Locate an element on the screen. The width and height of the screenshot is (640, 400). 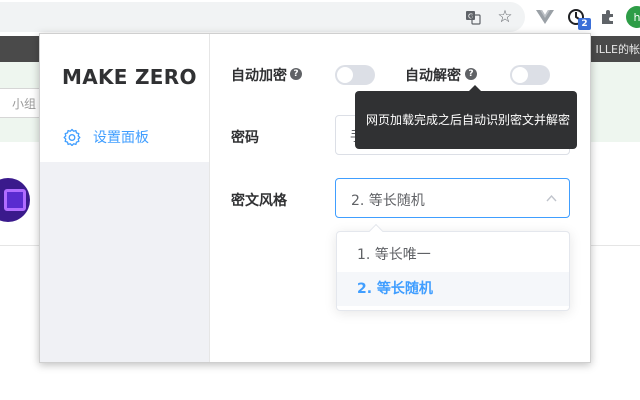
auto-decrypt-tooltip: 网页加载完成之后自动识别密文并解密 is located at coordinates (466, 117).